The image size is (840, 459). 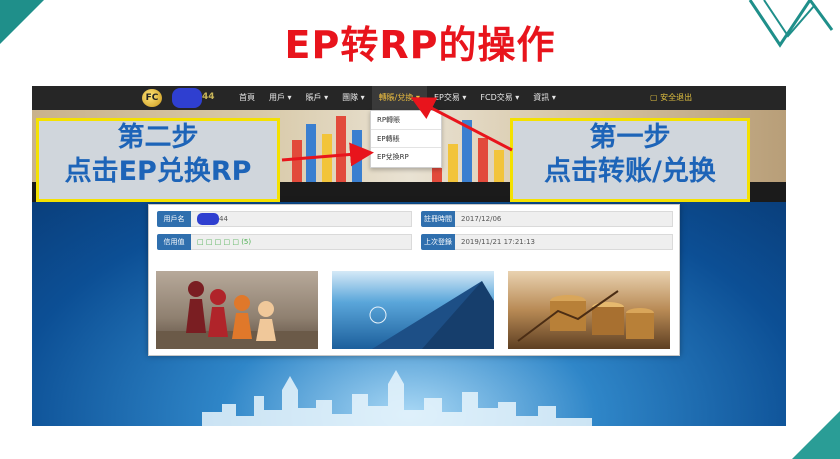 I want to click on transfer-dropdown-menu: RP轉賬 EP轉賬 EP兌換RP, so click(x=406, y=139).